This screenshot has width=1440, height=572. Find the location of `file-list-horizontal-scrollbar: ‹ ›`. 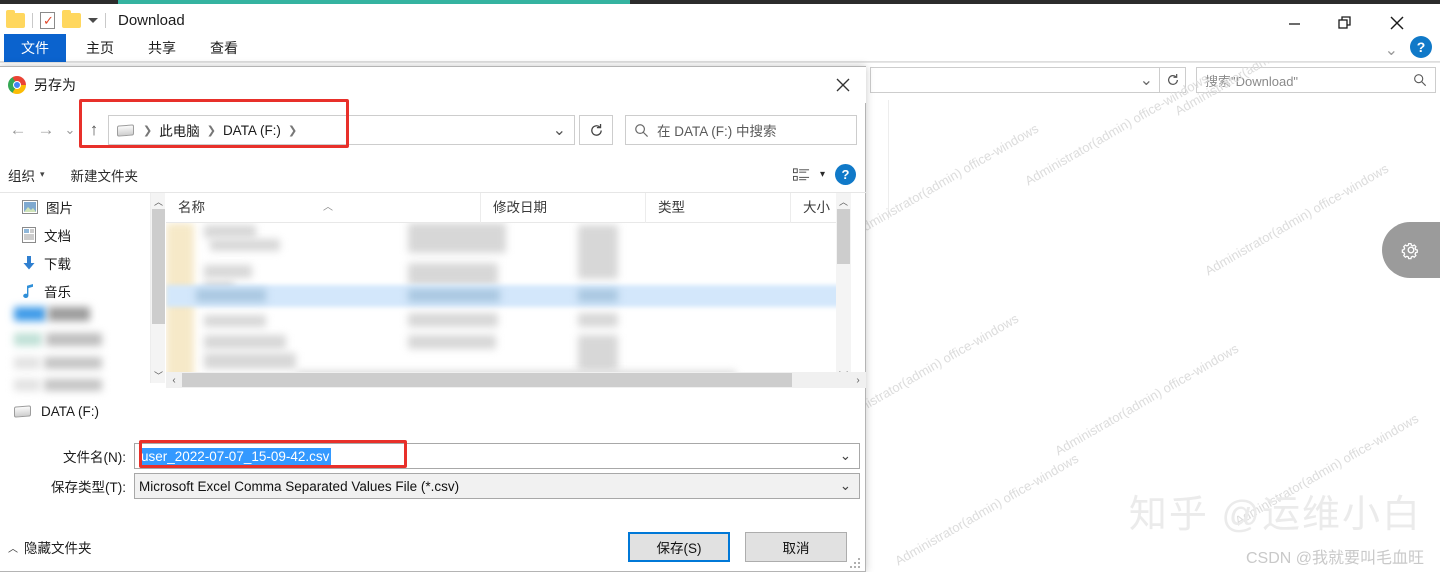

file-list-horizontal-scrollbar: ‹ › is located at coordinates (516, 380).